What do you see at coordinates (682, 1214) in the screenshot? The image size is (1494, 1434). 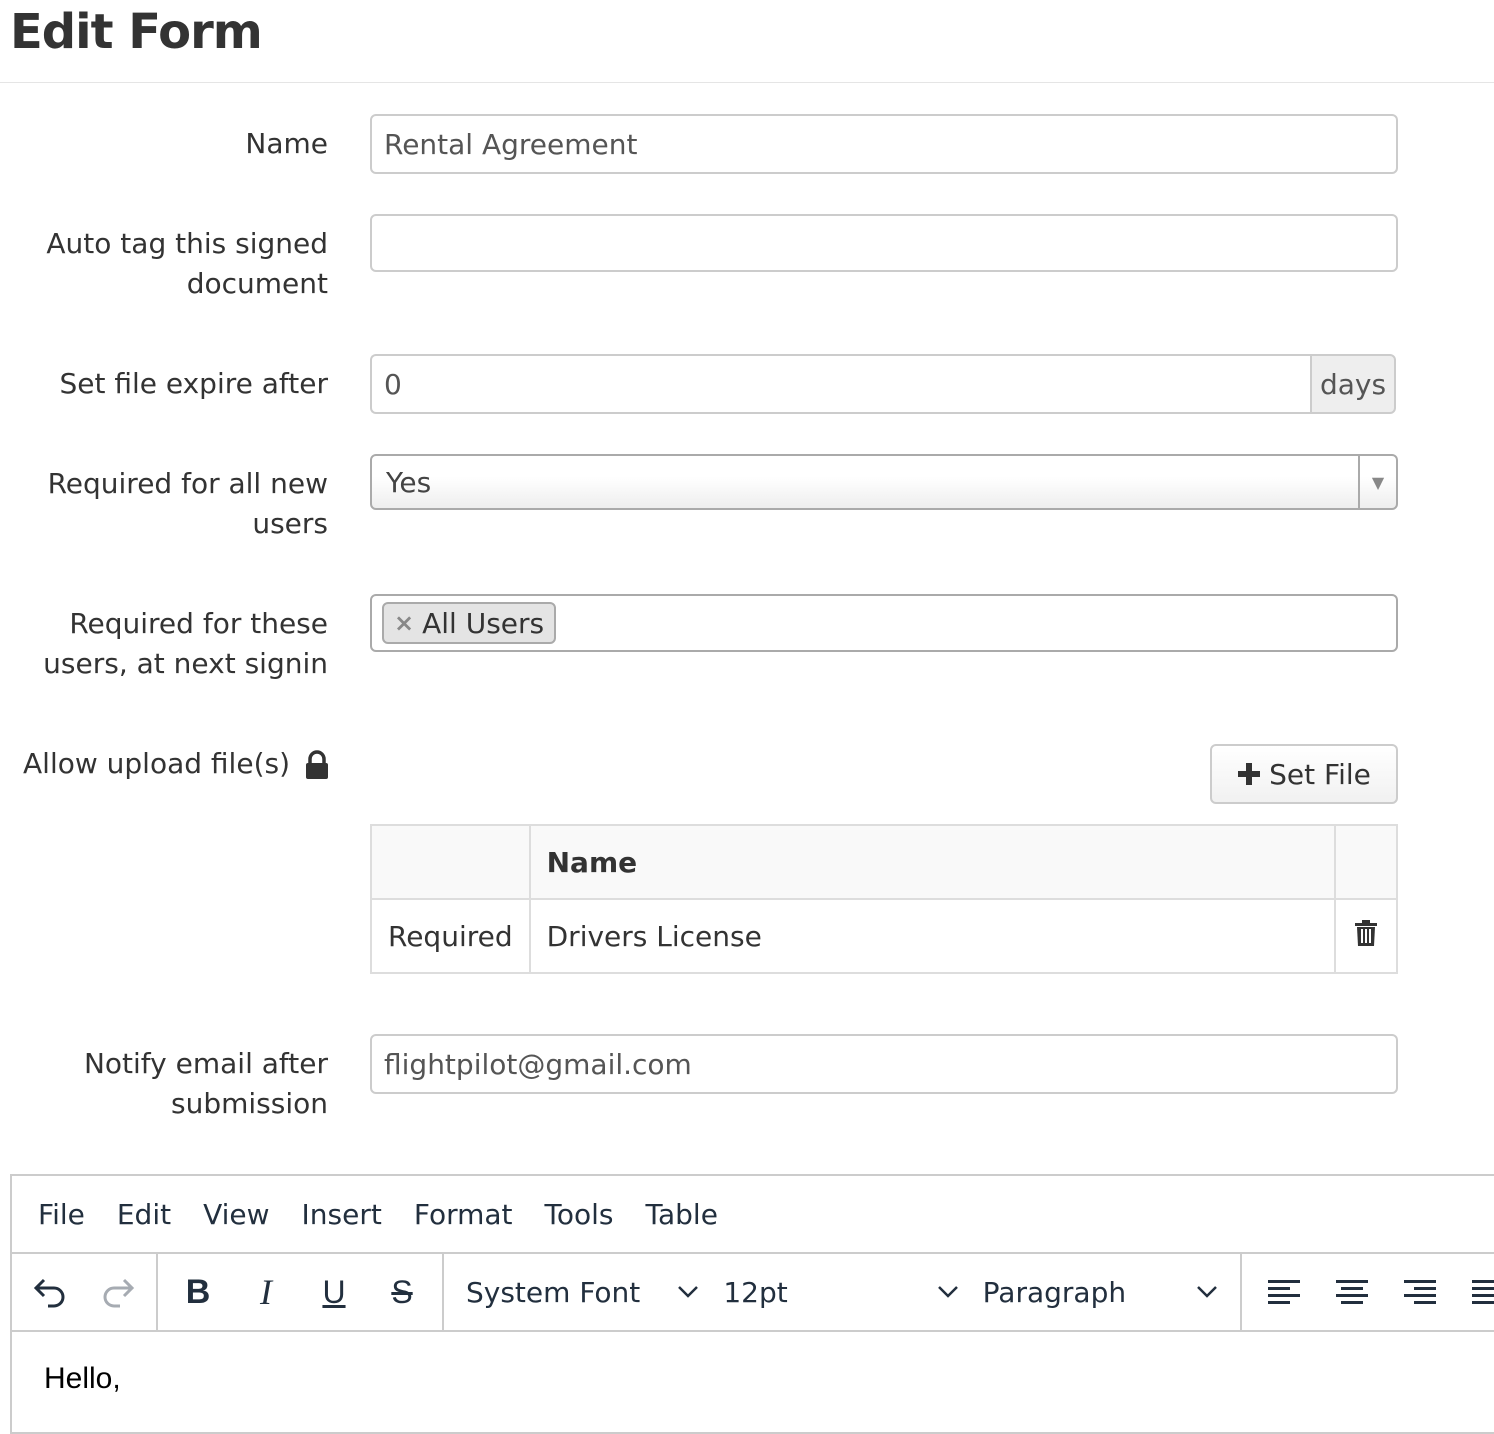 I see `menu-table: Table` at bounding box center [682, 1214].